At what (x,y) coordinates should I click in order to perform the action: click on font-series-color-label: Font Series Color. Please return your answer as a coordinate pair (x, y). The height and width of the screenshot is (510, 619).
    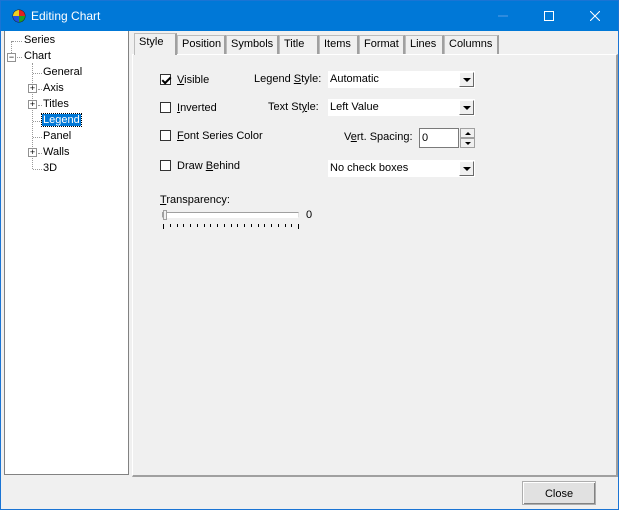
    Looking at the image, I should click on (220, 136).